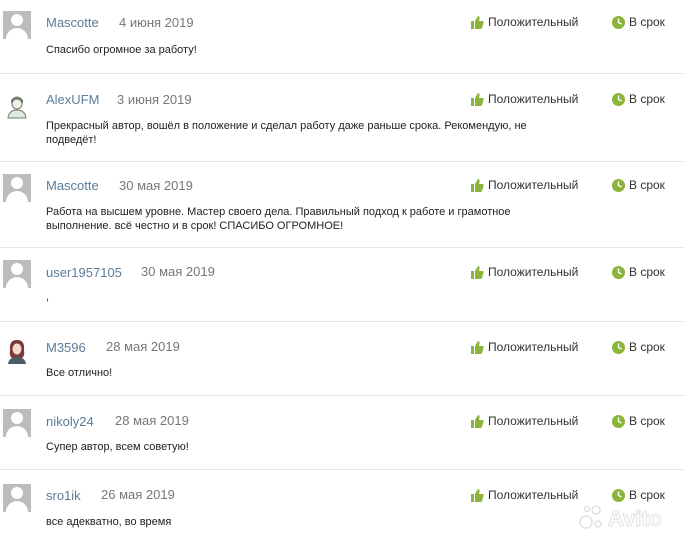 This screenshot has height=540, width=684. Describe the element at coordinates (121, 50) in the screenshot. I see `review-text: Спасибо огромное за работу!` at that location.